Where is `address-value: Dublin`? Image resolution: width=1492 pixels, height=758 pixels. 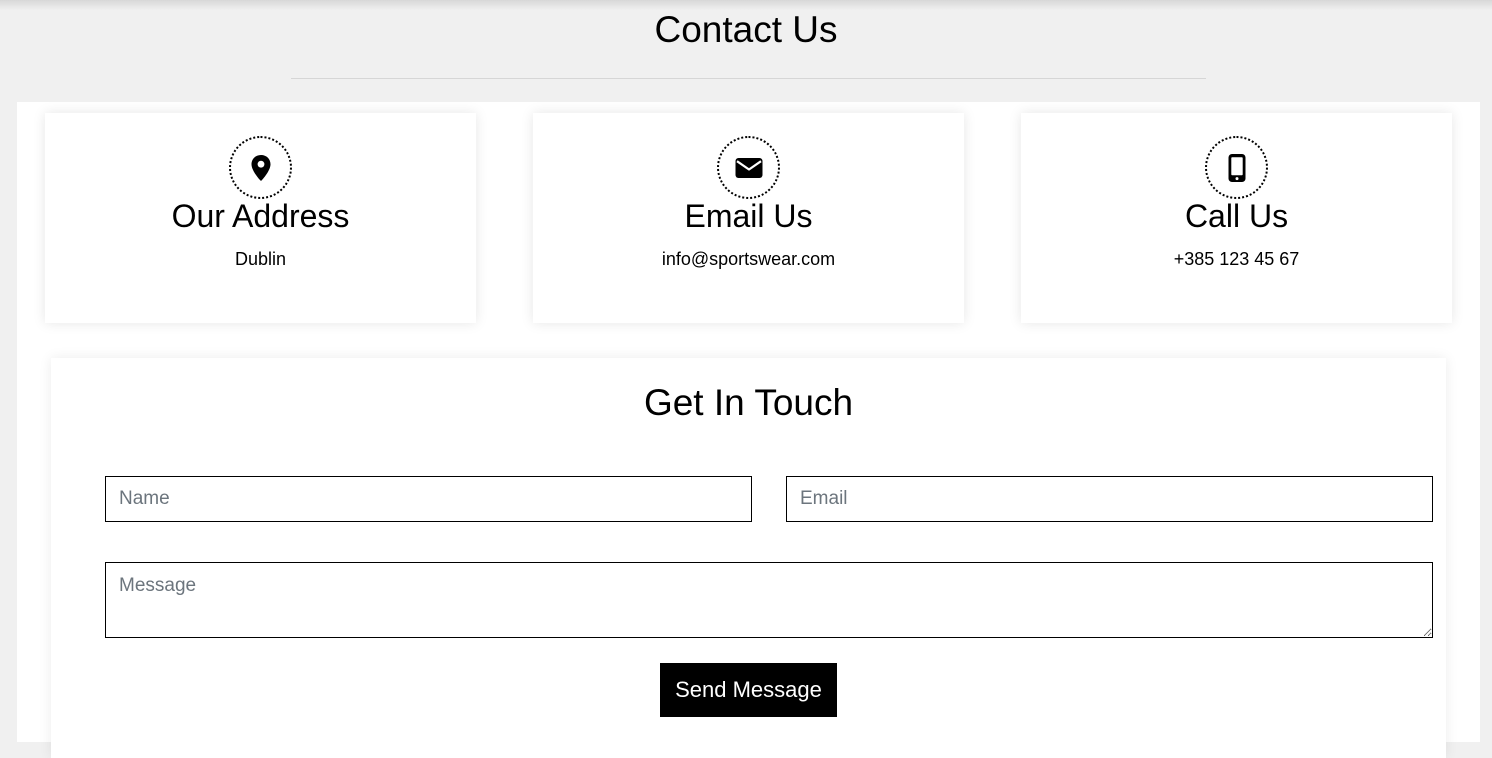 address-value: Dublin is located at coordinates (260, 259).